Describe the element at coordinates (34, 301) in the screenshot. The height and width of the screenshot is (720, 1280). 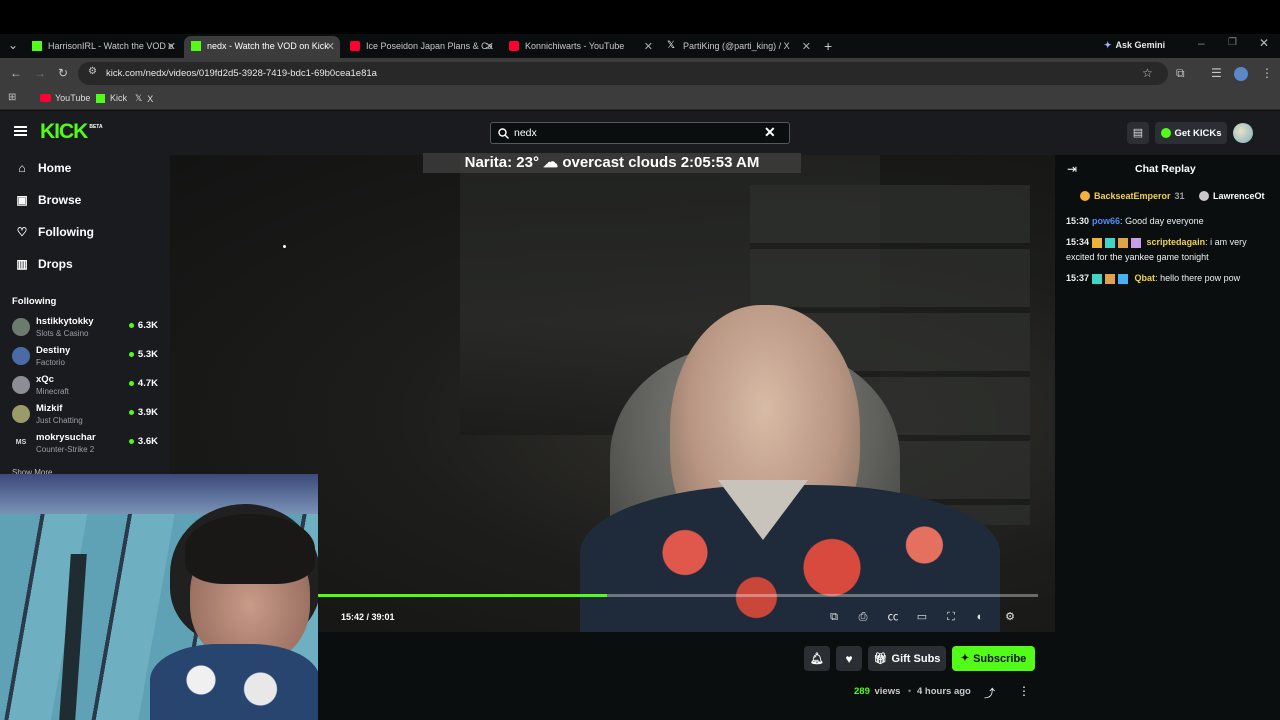
I see `following-heading: Following` at that location.